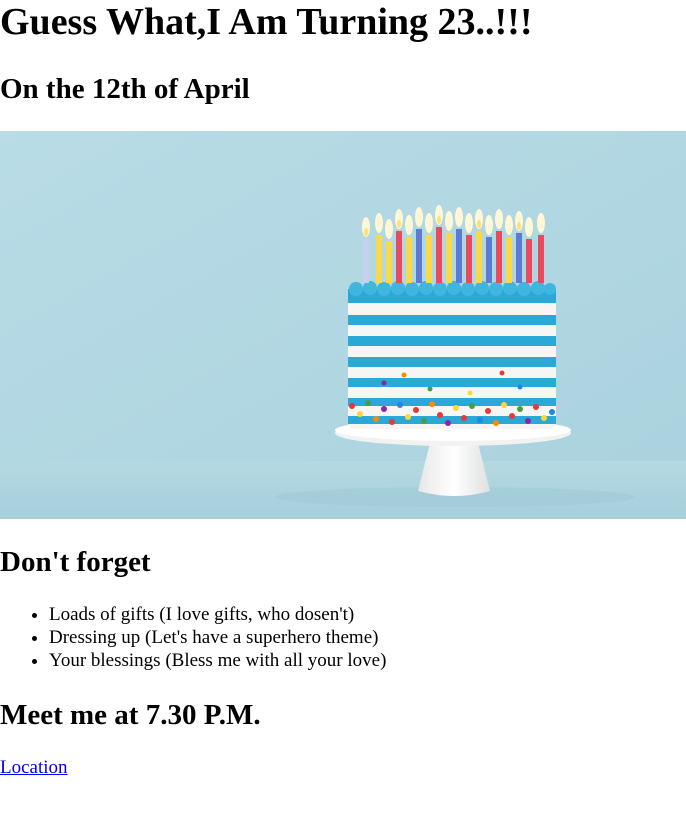 Image resolution: width=686 pixels, height=815 pixels. What do you see at coordinates (266, 22) in the screenshot?
I see `page-title: Guess What,I Am Turning 23..!!!` at bounding box center [266, 22].